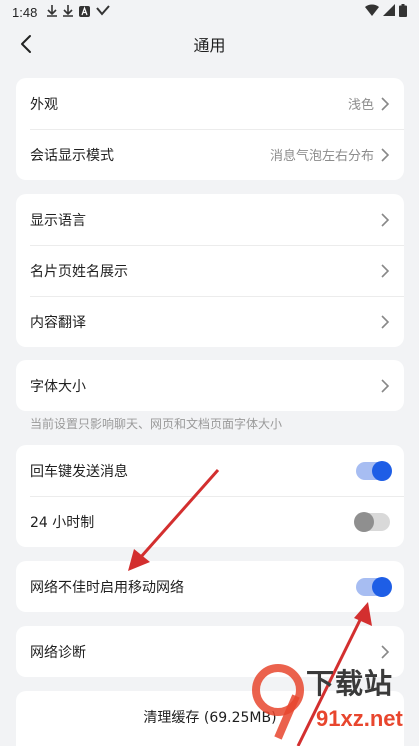  What do you see at coordinates (210, 219) in the screenshot?
I see `setting-language: 显示语言` at bounding box center [210, 219].